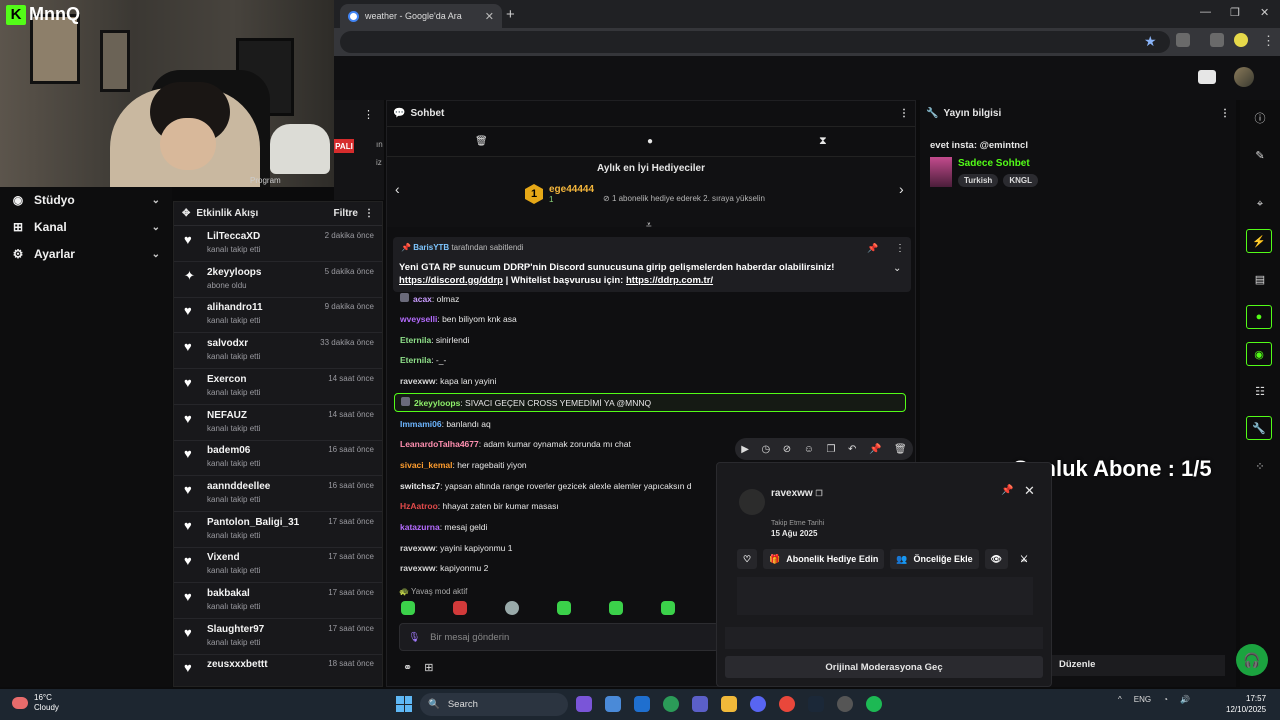  What do you see at coordinates (671, 704) in the screenshot?
I see `edge-icon` at bounding box center [671, 704].